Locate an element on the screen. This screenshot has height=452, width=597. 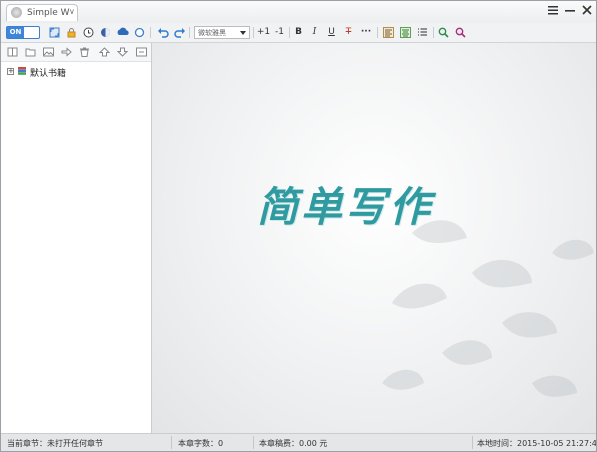
status-word-count: 本章字数：0 is located at coordinates (201, 443).